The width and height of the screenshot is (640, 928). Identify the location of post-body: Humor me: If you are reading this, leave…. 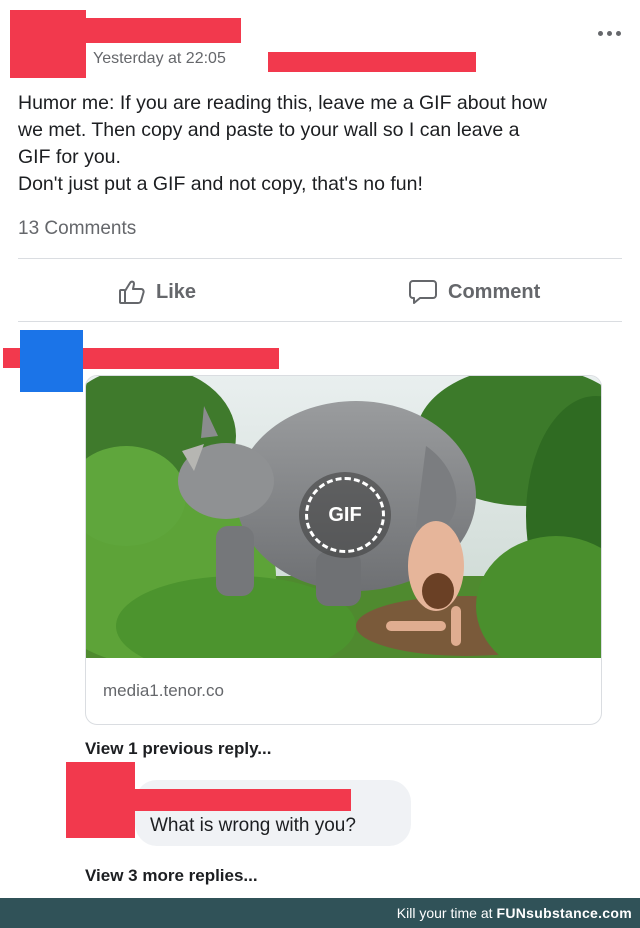
(320, 144).